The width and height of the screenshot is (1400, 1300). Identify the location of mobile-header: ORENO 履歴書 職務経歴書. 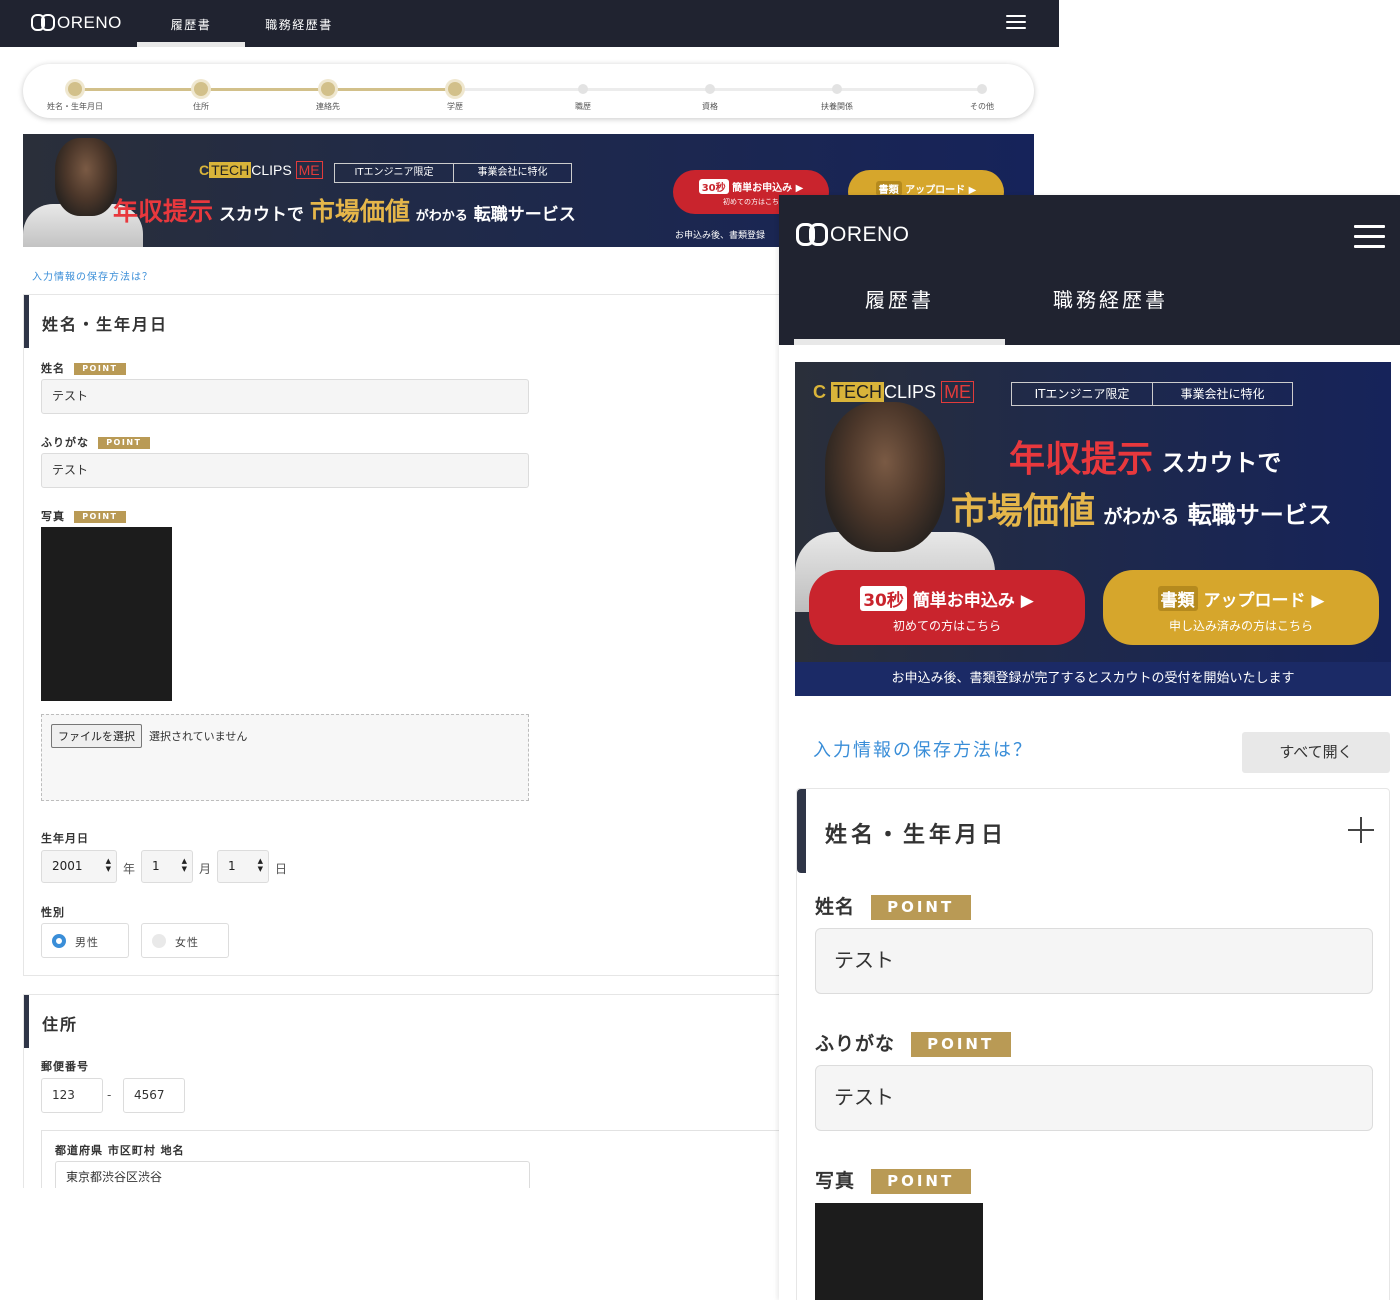
(1089, 270).